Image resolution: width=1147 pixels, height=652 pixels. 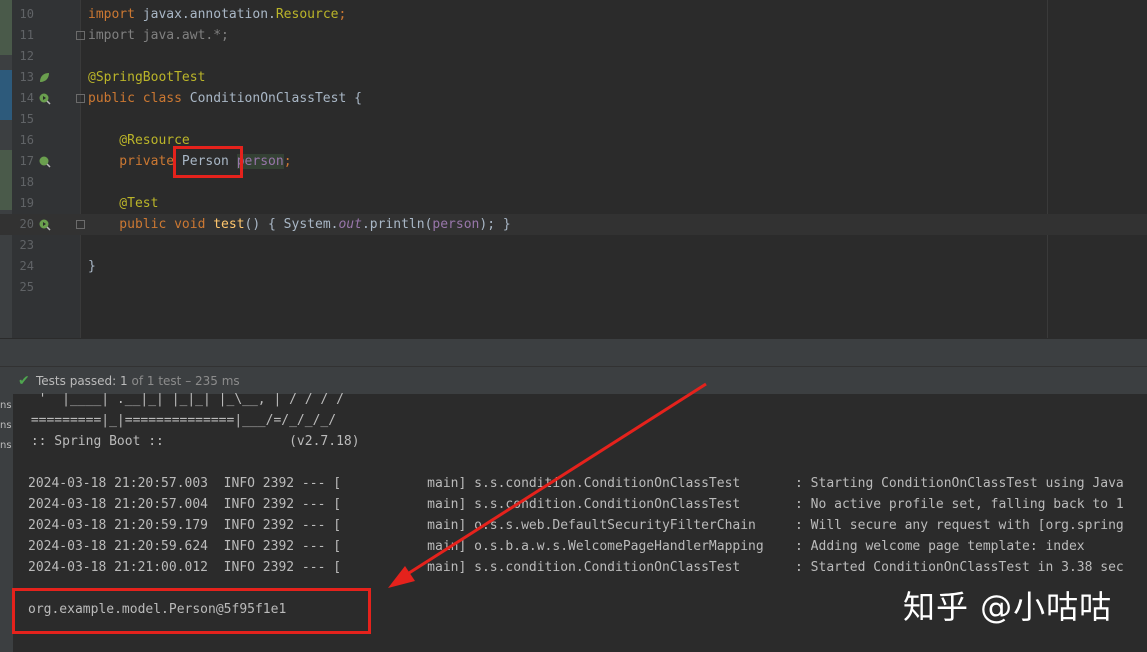 What do you see at coordinates (573, 56) in the screenshot?
I see `code-line: 12` at bounding box center [573, 56].